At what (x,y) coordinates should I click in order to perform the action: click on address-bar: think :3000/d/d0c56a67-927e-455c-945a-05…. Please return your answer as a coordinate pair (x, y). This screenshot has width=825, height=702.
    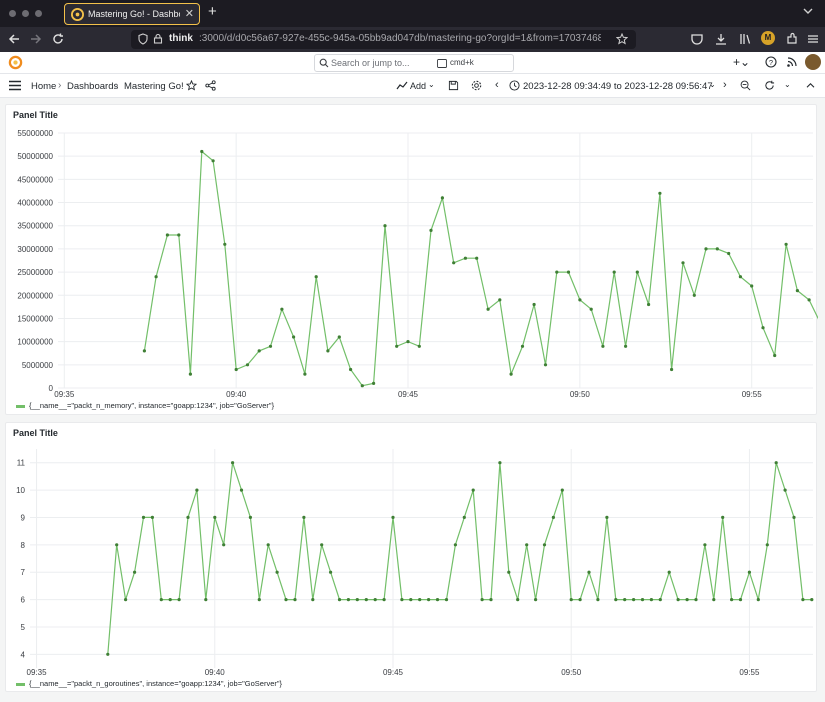
    Looking at the image, I should click on (383, 39).